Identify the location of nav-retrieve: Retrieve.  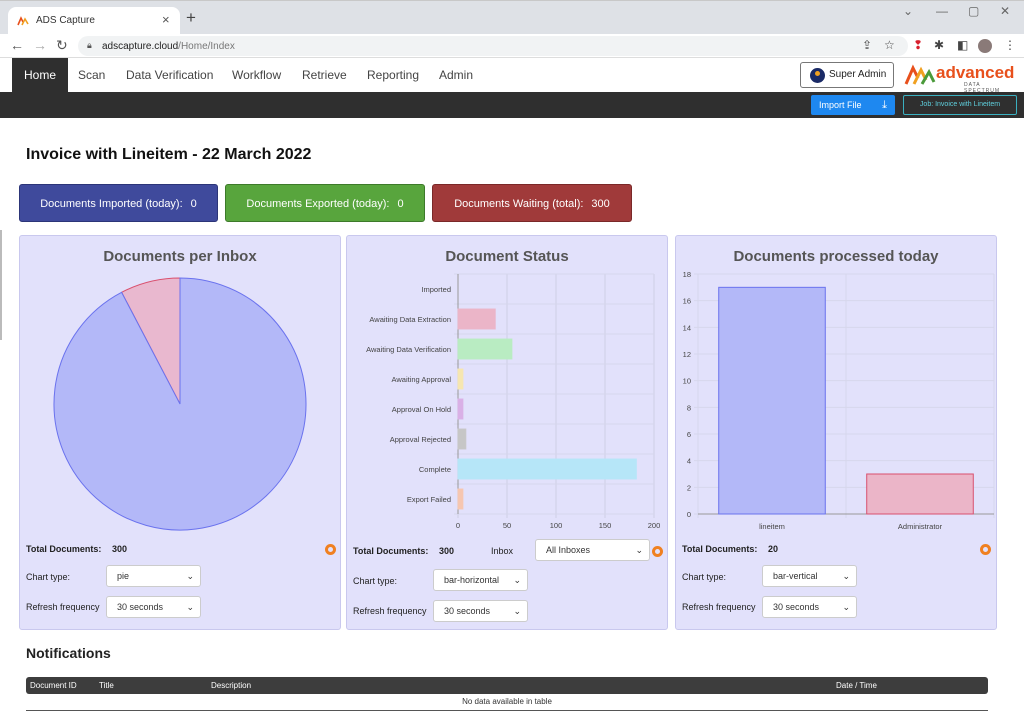
(324, 75).